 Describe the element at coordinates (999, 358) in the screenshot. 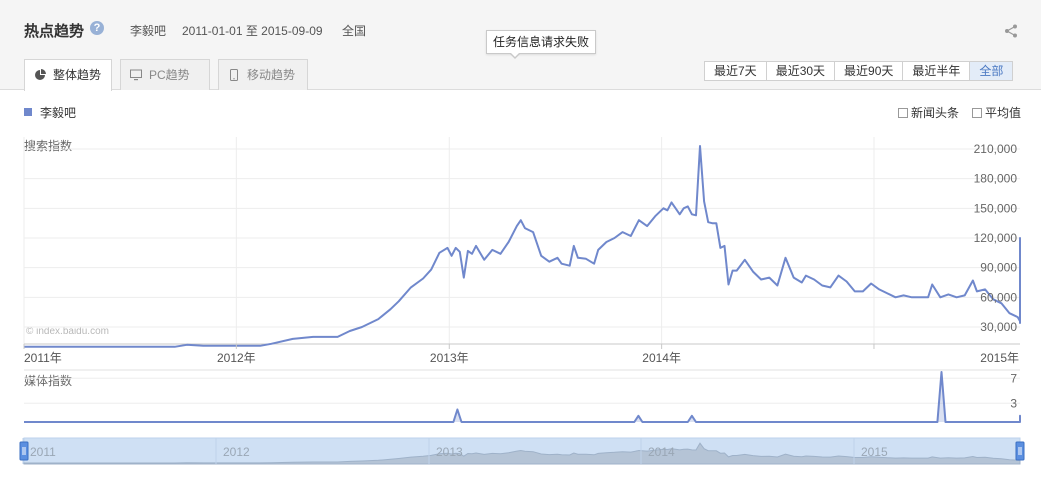

I see `x-tick-label: 2015年` at that location.